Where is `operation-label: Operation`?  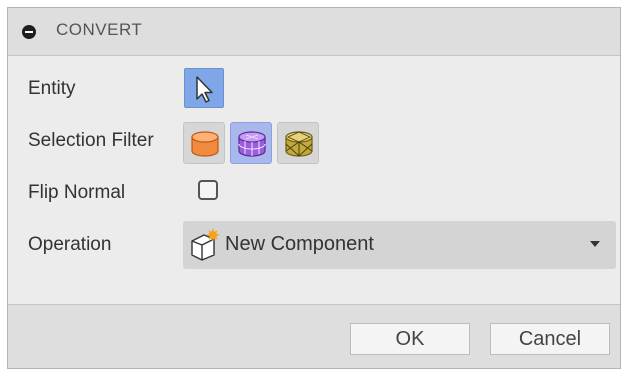 operation-label: Operation is located at coordinates (70, 244).